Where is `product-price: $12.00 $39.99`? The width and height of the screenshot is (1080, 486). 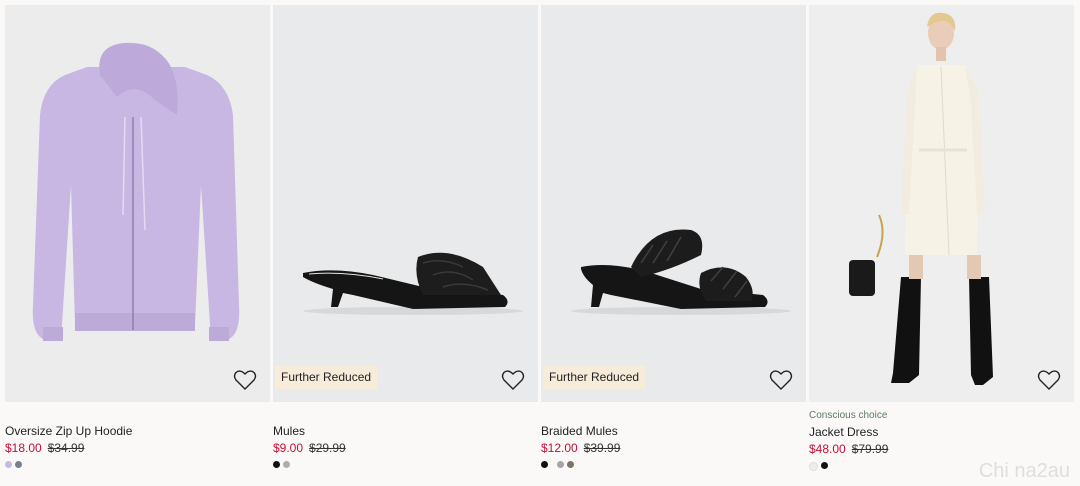
product-price: $12.00 $39.99 is located at coordinates (673, 448).